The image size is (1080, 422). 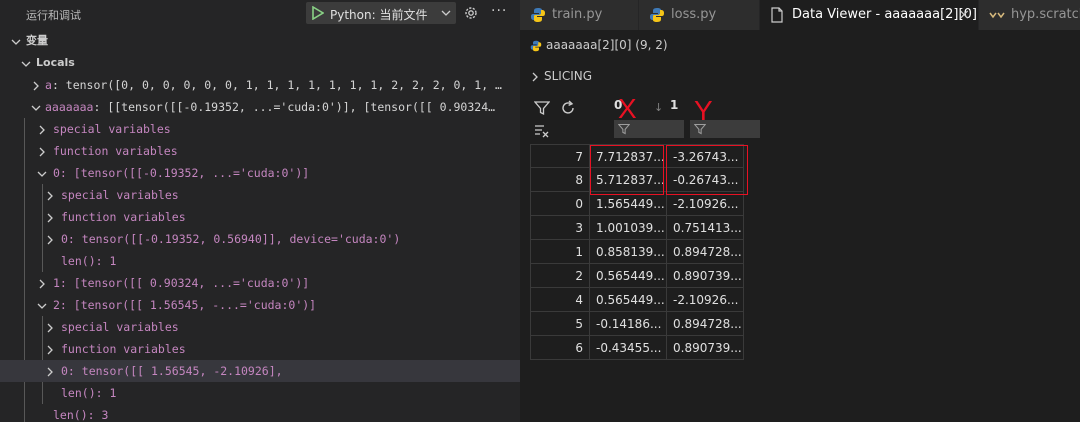 I want to click on row-index-cell: 0, so click(x=560, y=204).